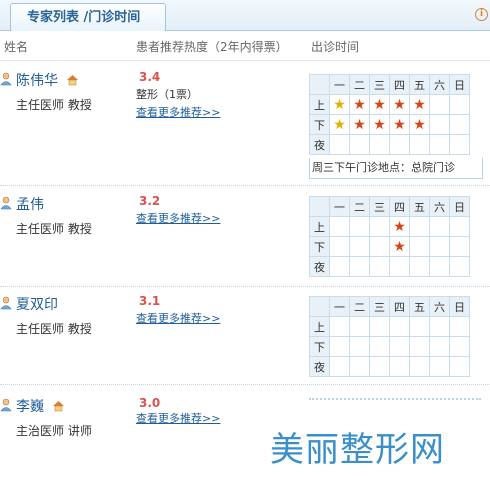 This screenshot has height=483, width=490. What do you see at coordinates (245, 60) in the screenshot?
I see `header-divider` at bounding box center [245, 60].